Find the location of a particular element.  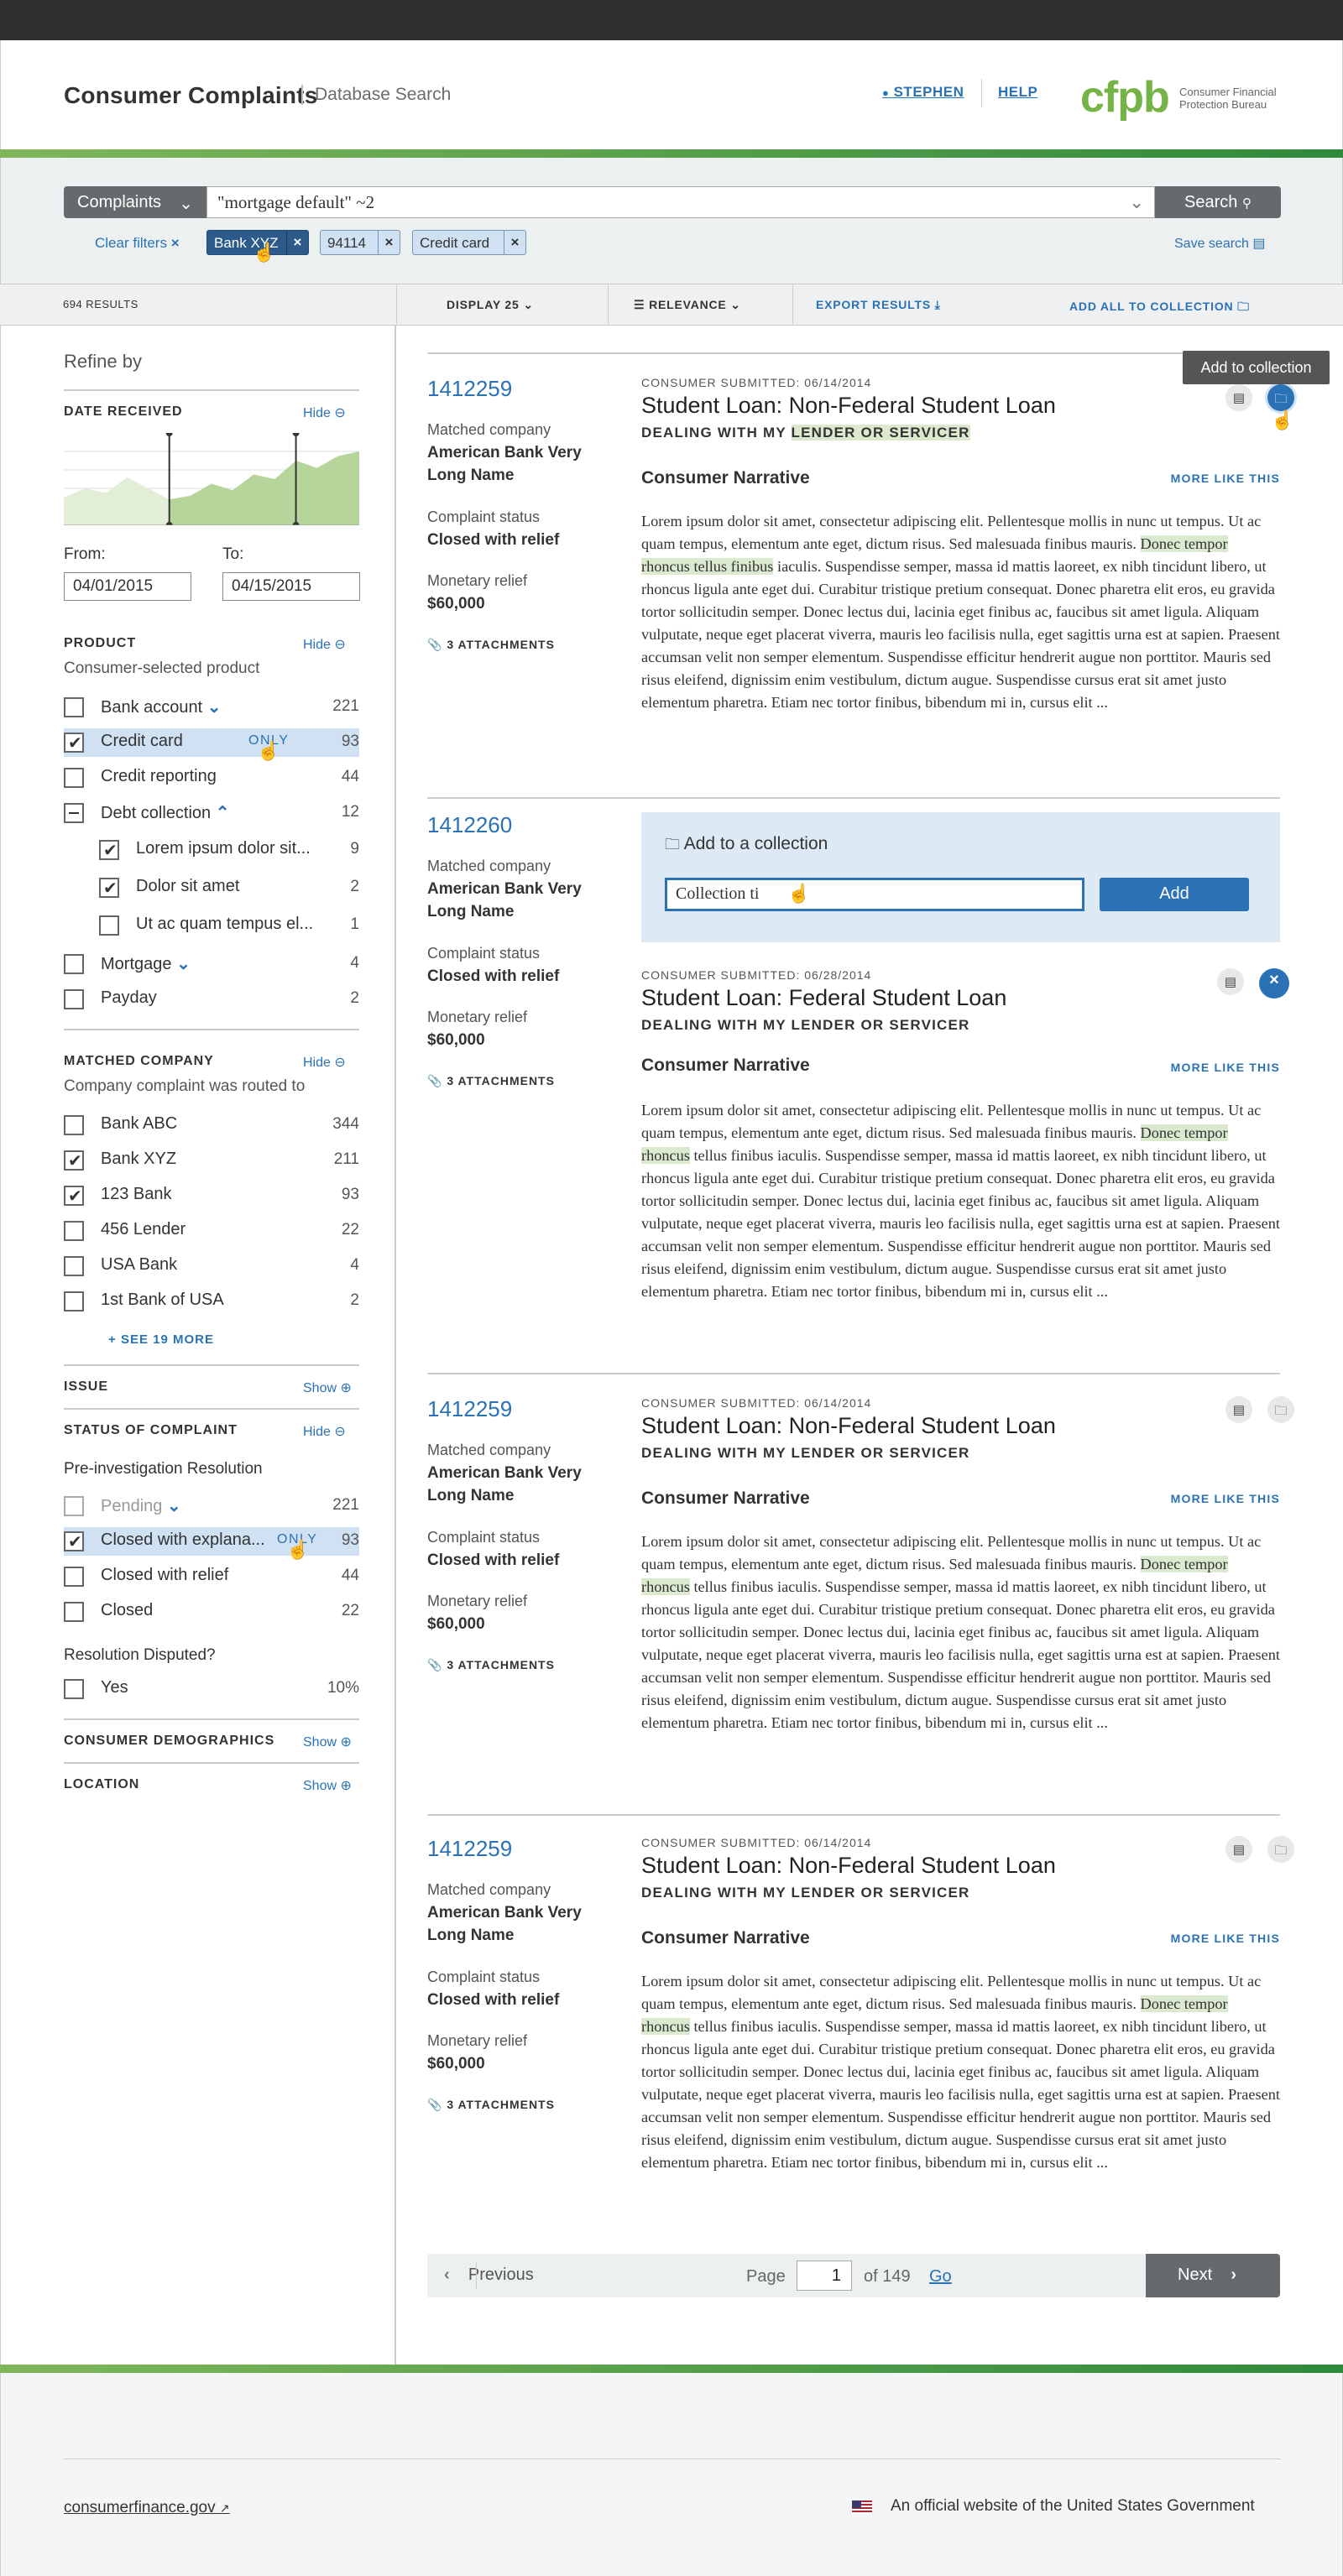

company-1st-bank: 1st Bank of USA 2 is located at coordinates (211, 1301).